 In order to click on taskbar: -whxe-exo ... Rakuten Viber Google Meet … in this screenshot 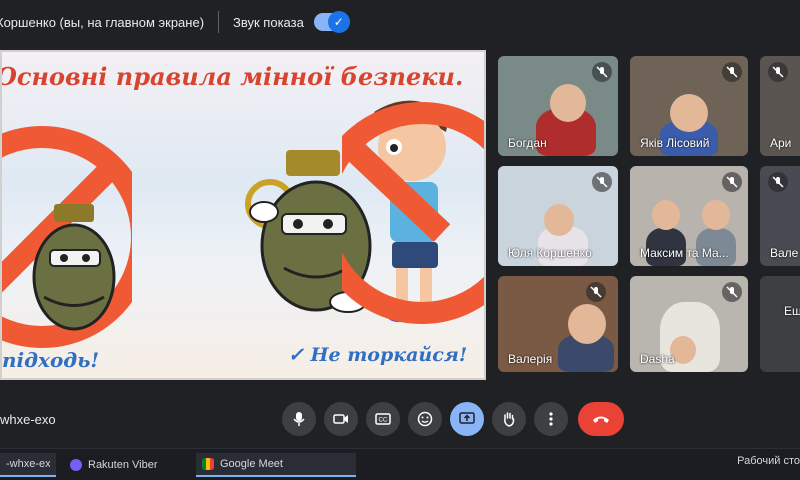, I will do `click(400, 464)`.